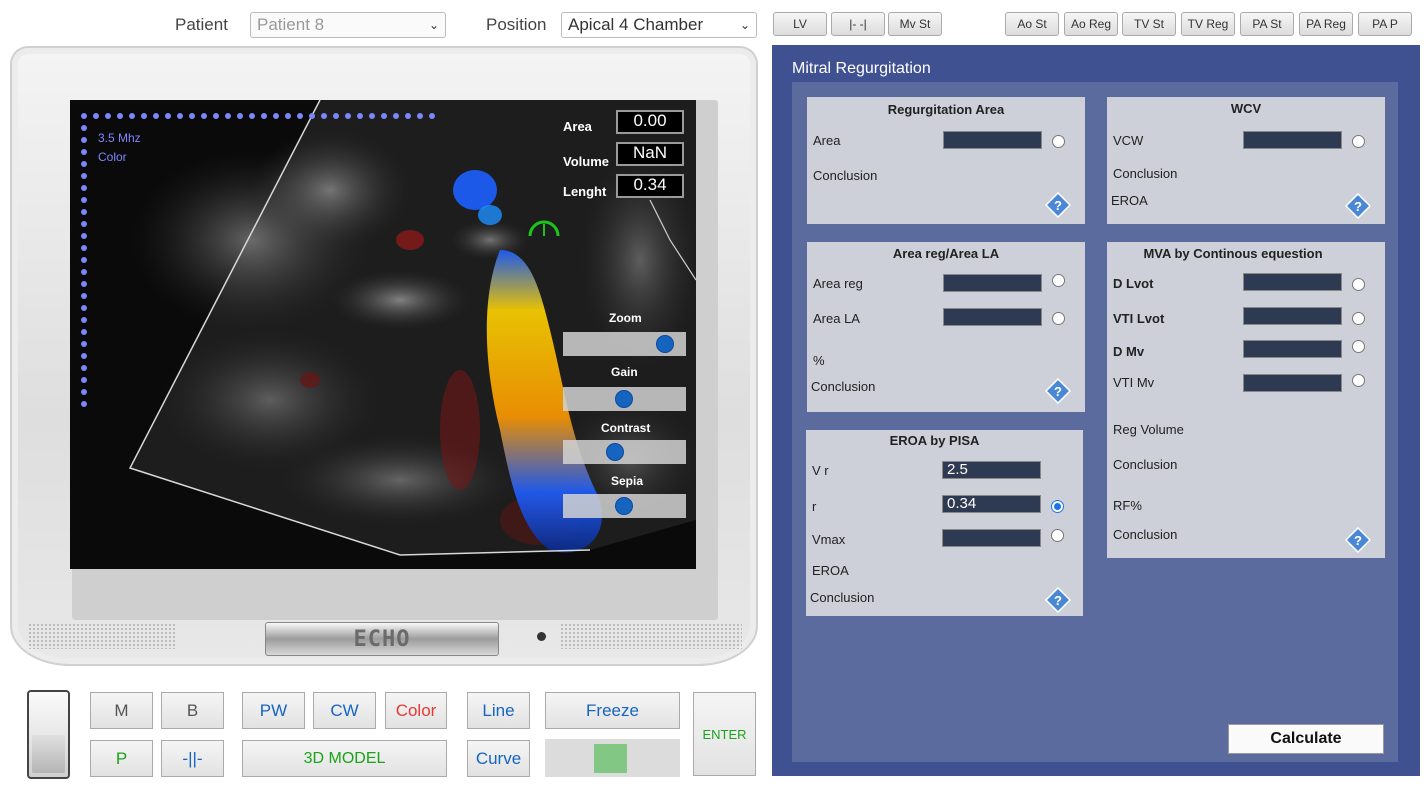 The width and height of the screenshot is (1428, 792). I want to click on calculate-button: Calculate, so click(1306, 739).